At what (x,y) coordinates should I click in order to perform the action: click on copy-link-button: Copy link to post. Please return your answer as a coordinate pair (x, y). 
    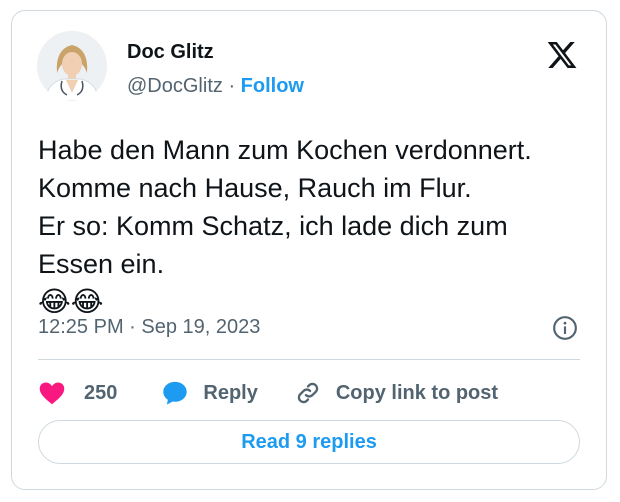
    Looking at the image, I should click on (396, 393).